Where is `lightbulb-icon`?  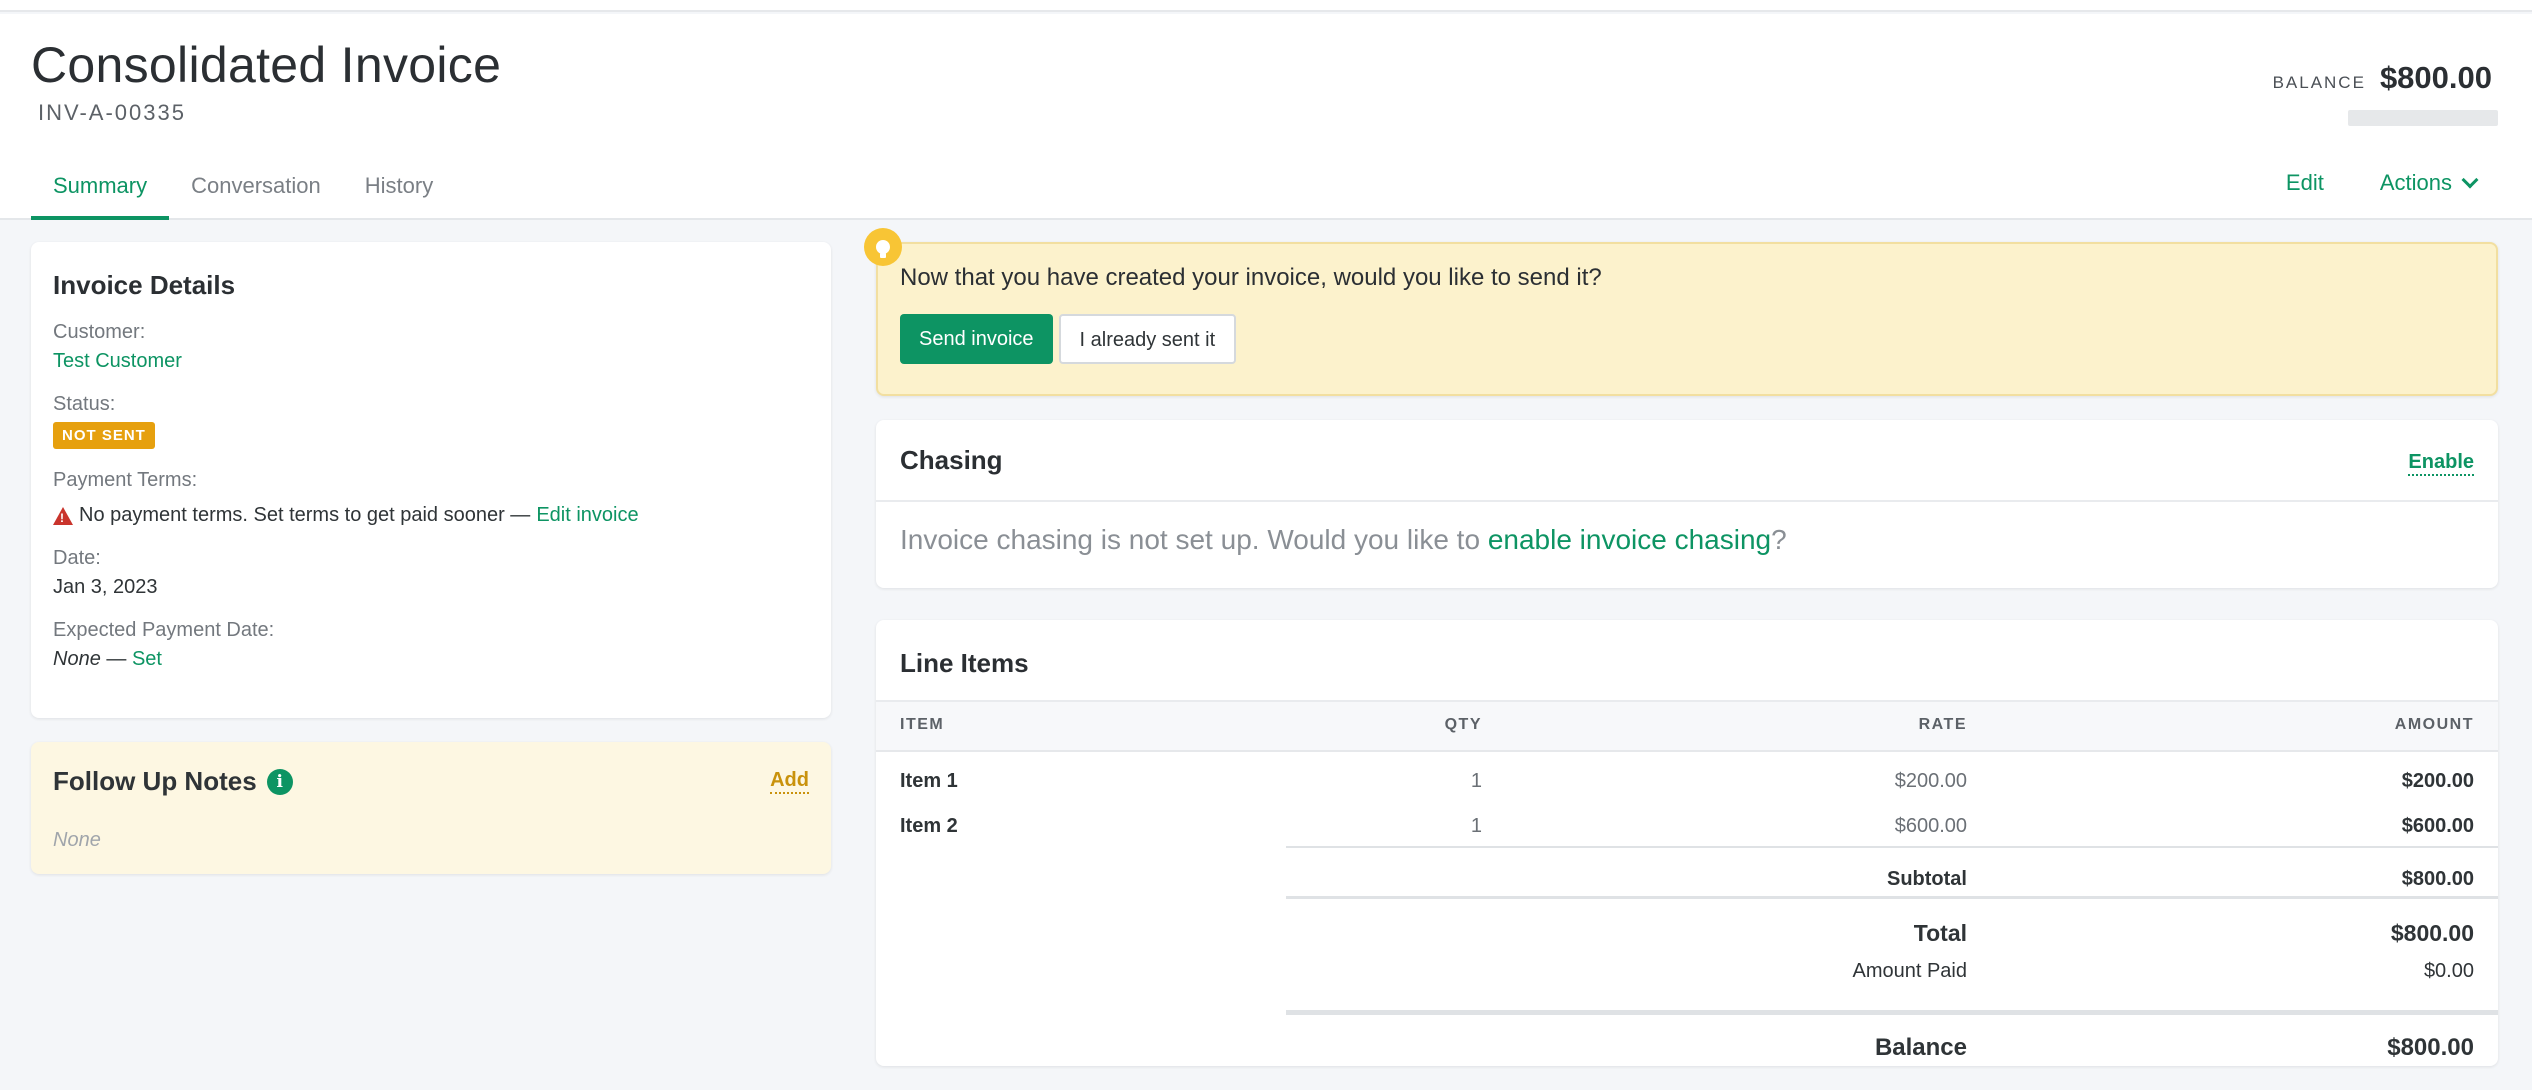 lightbulb-icon is located at coordinates (883, 247).